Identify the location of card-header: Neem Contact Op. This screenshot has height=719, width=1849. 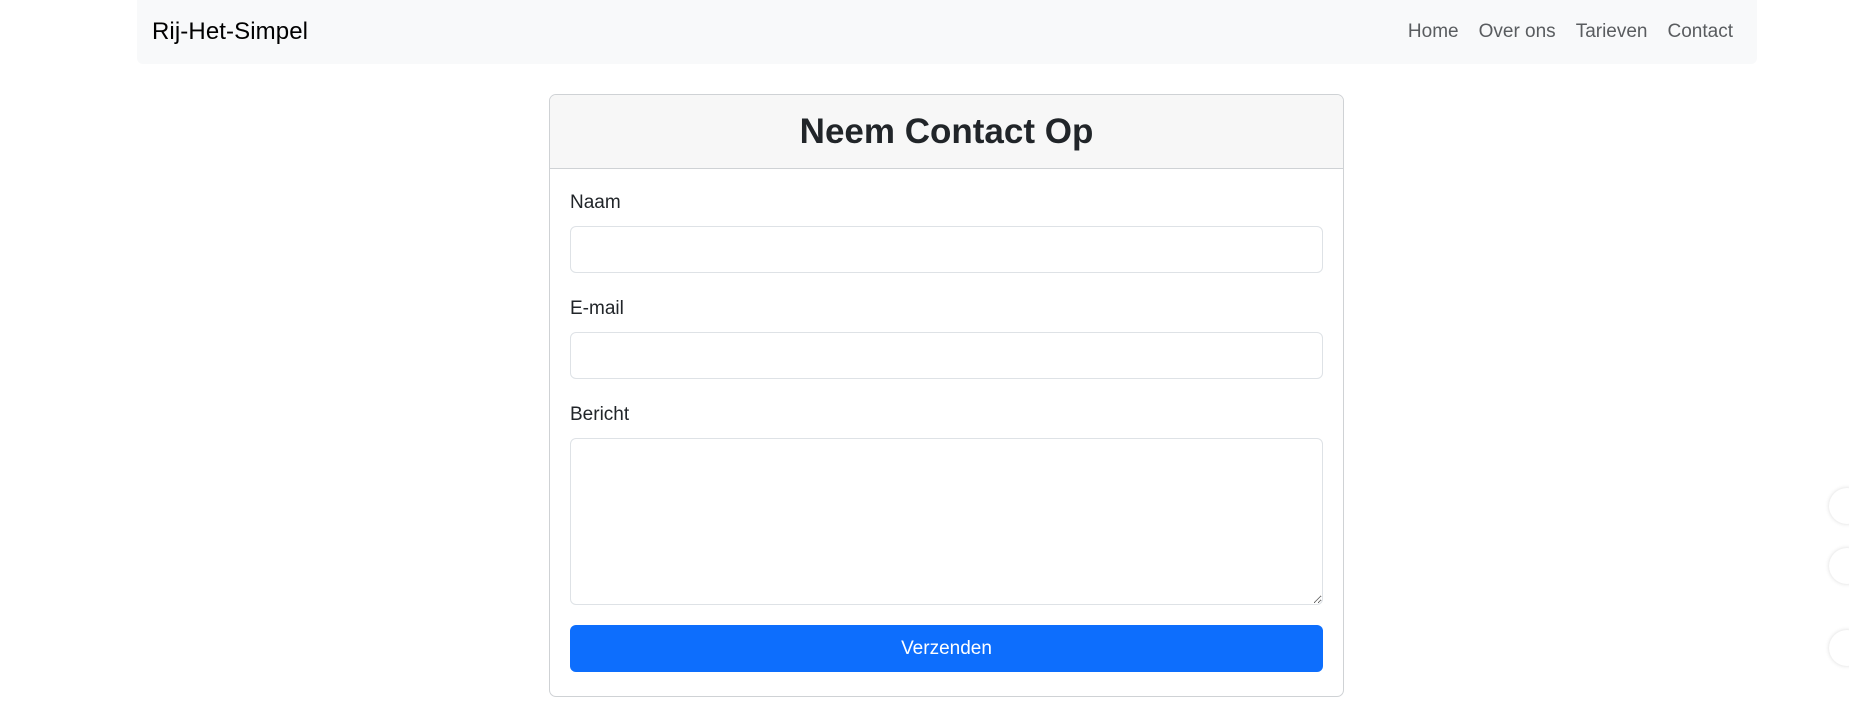
(946, 132).